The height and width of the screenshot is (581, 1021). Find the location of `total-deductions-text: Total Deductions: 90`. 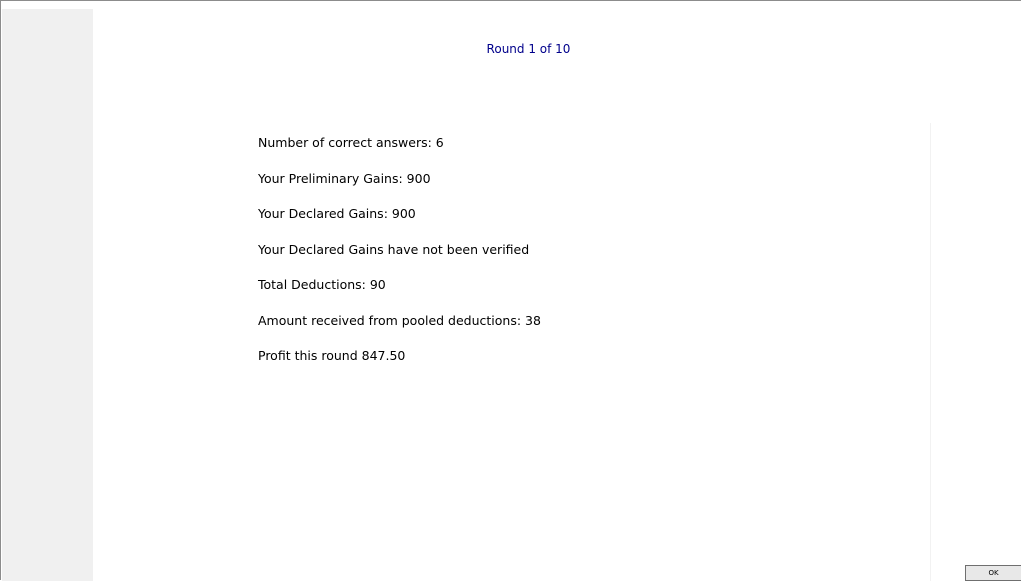

total-deductions-text: Total Deductions: 90 is located at coordinates (322, 284).